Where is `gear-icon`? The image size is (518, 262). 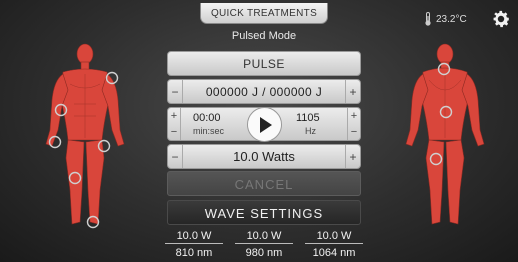
gear-icon is located at coordinates (501, 19).